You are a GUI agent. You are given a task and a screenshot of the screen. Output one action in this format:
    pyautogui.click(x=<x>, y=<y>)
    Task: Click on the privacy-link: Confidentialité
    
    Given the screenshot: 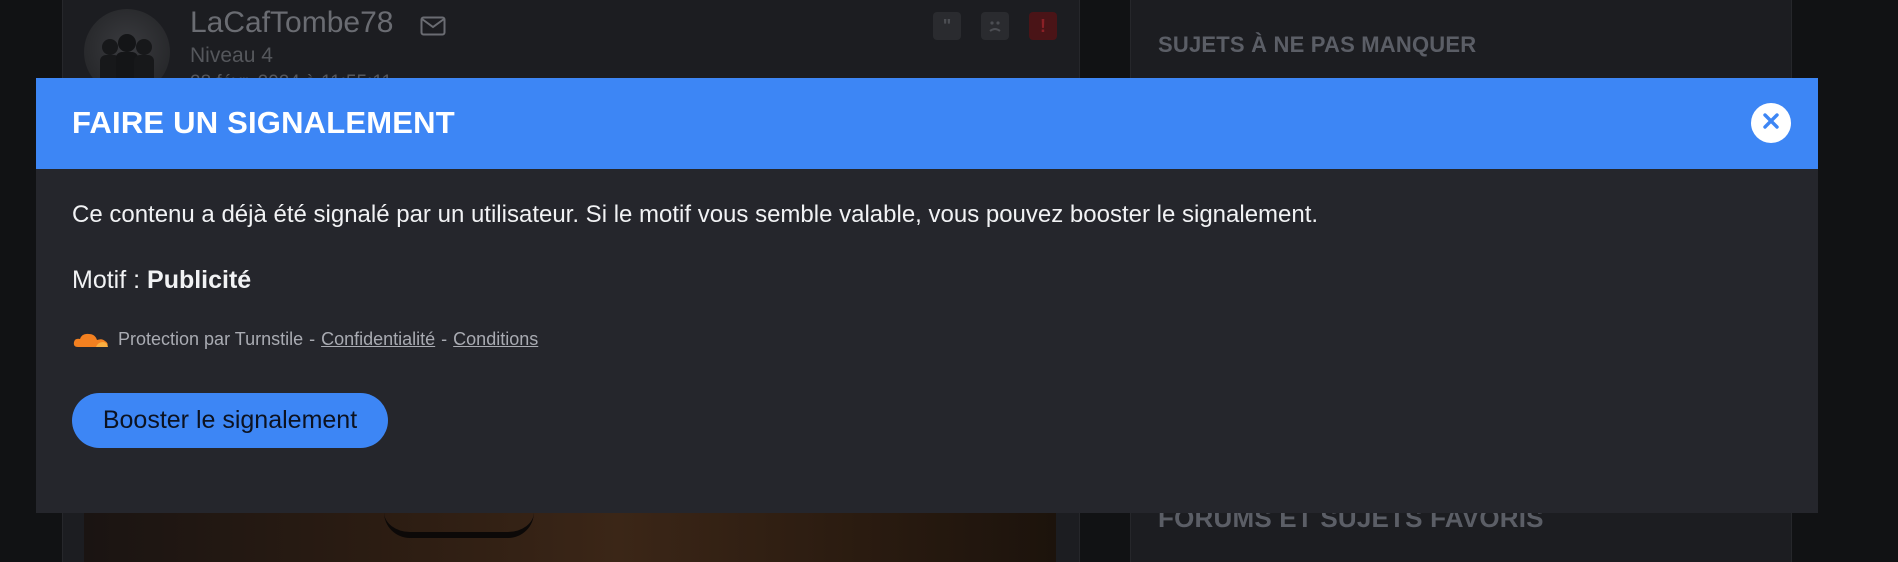 What is the action you would take?
    pyautogui.click(x=378, y=339)
    